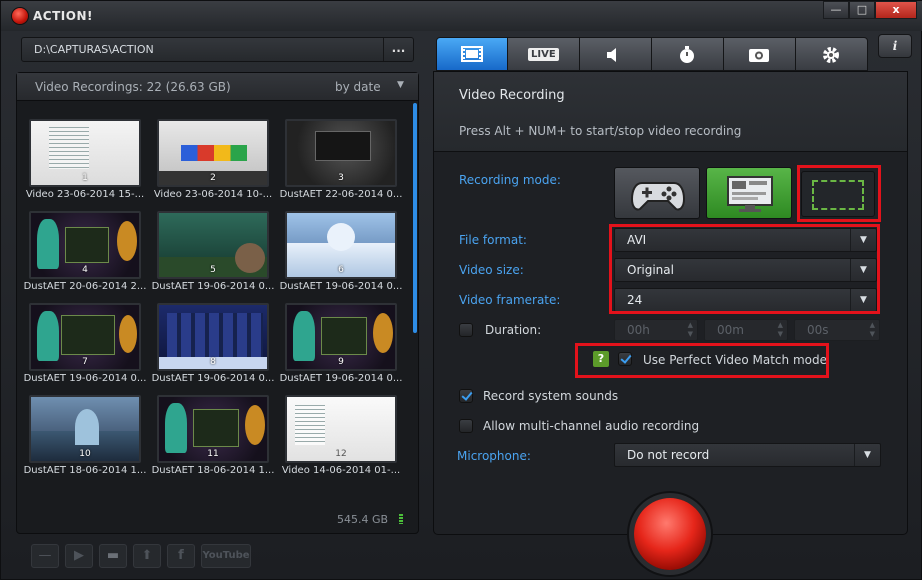 Image resolution: width=922 pixels, height=580 pixels. I want to click on duration-checkbox, so click(466, 330).